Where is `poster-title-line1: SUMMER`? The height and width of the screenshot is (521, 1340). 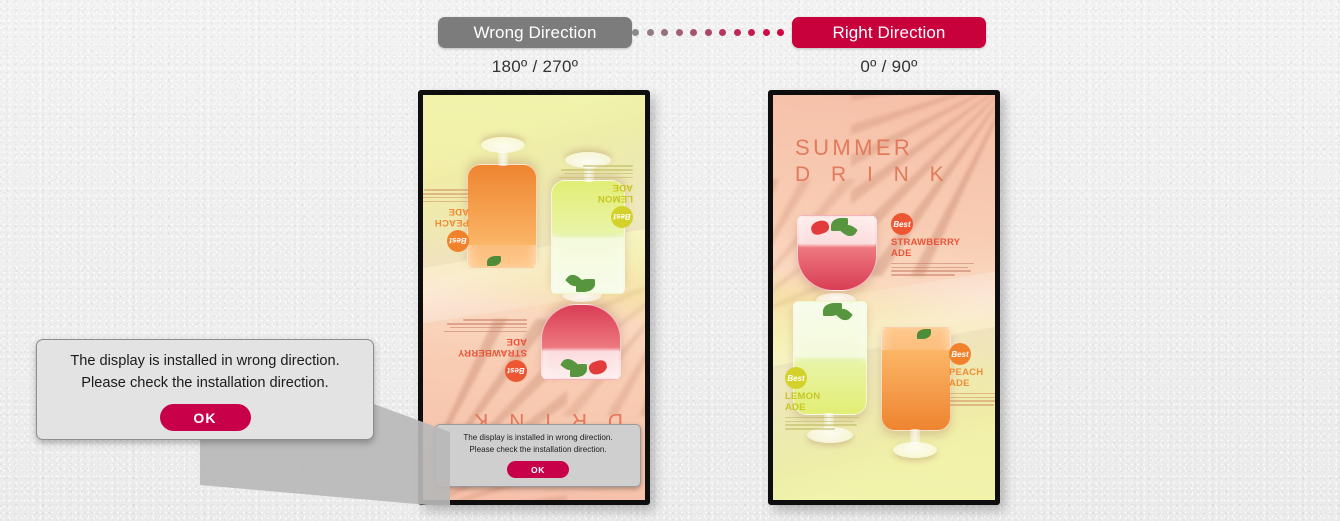 poster-title-line1: SUMMER is located at coordinates (854, 147).